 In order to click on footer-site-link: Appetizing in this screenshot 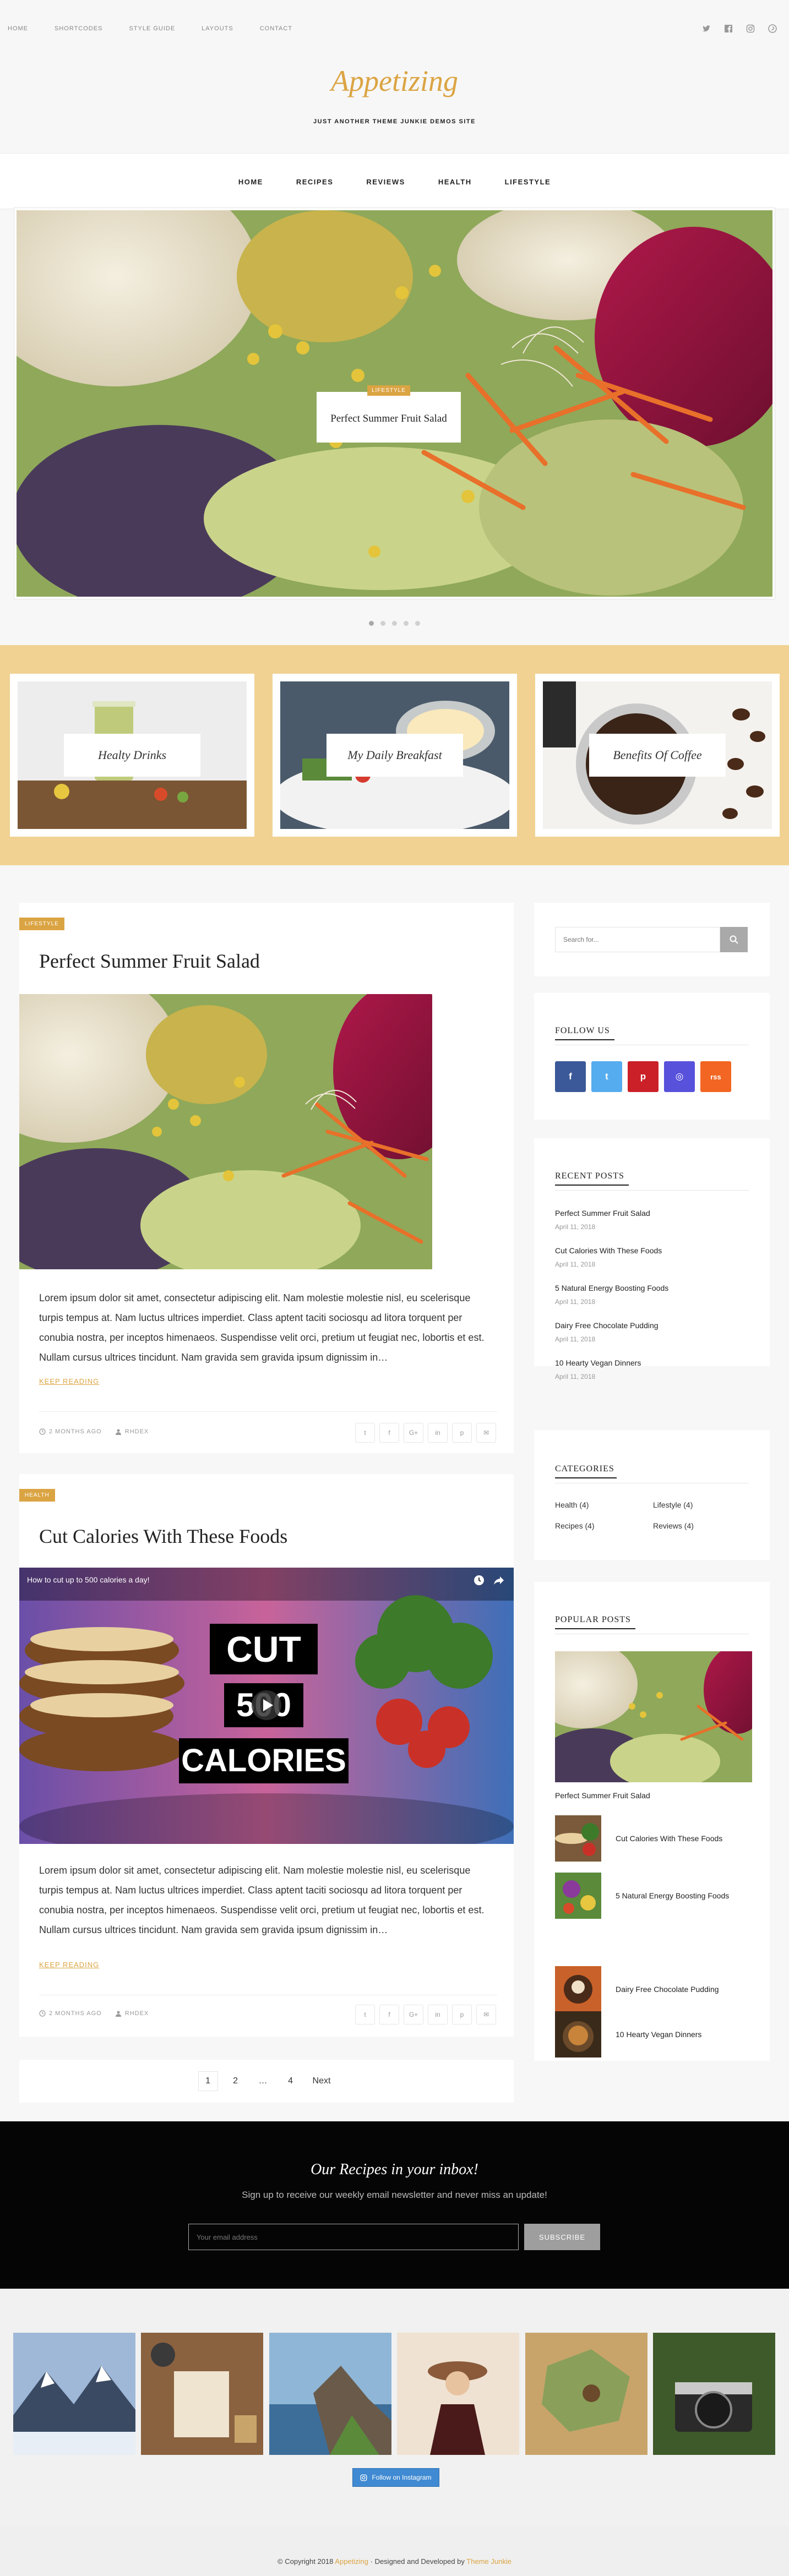, I will do `click(351, 2561)`.